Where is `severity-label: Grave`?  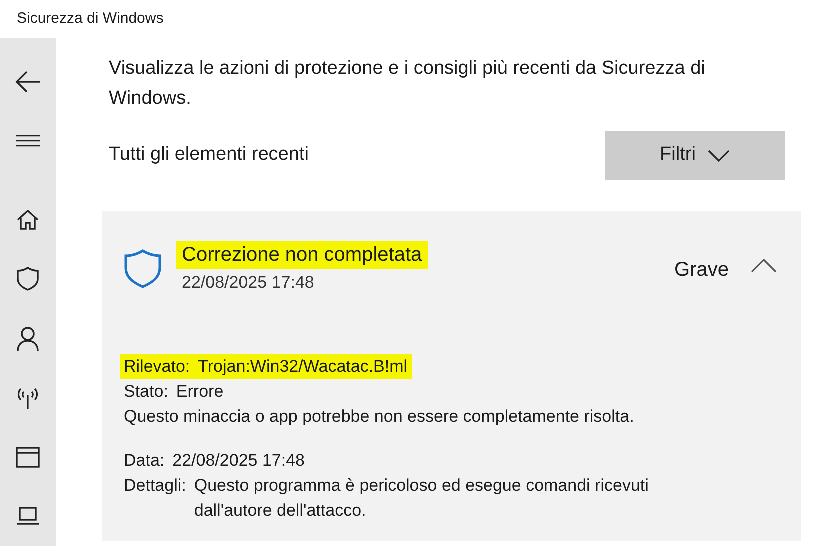 severity-label: Grave is located at coordinates (701, 270).